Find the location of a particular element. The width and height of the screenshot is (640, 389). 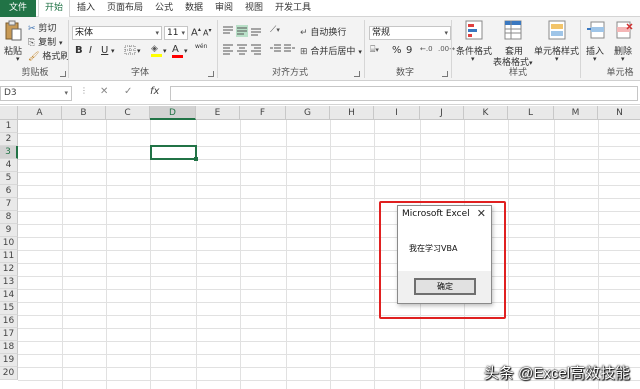

conditional-format-button is located at coordinates (474, 31).